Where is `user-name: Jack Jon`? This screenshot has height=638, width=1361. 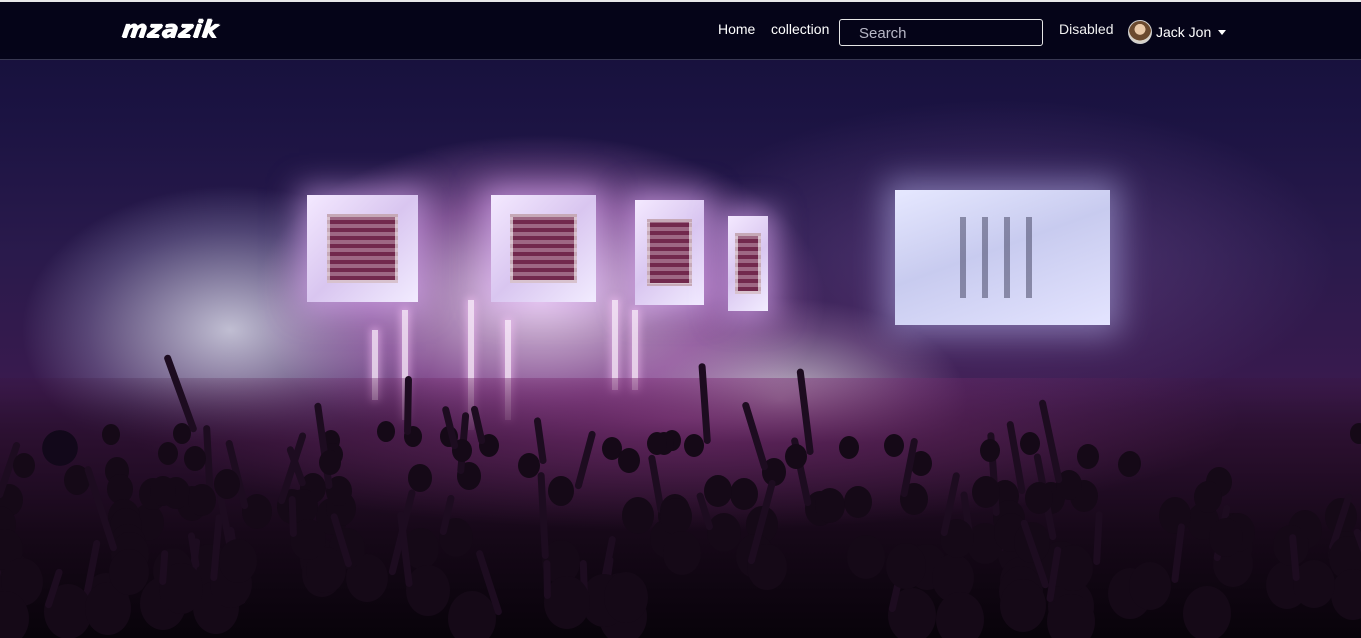
user-name: Jack Jon is located at coordinates (1184, 32).